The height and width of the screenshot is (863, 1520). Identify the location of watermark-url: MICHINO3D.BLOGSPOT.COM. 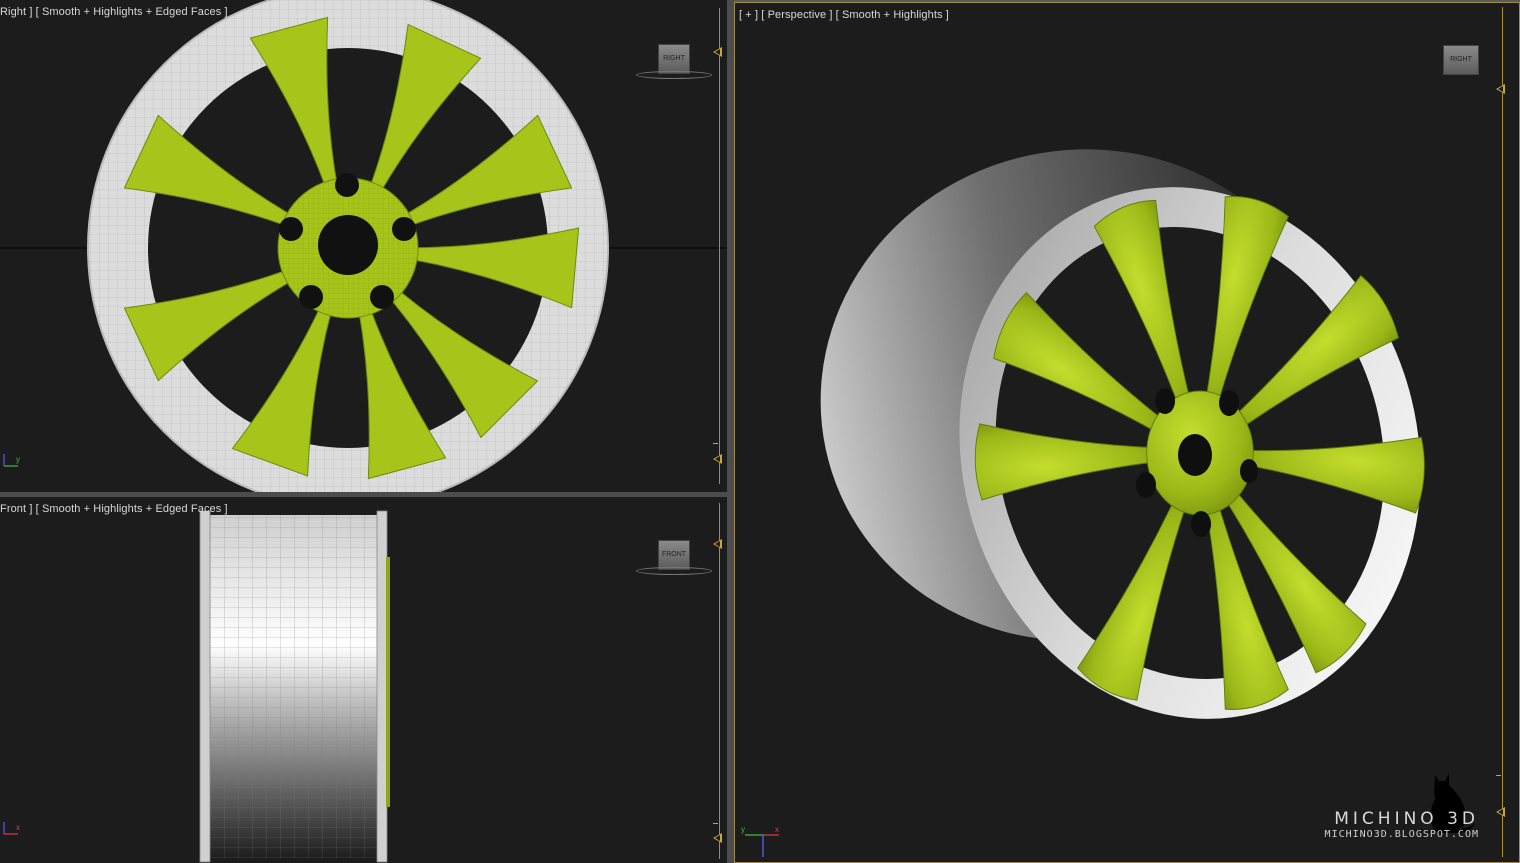
(1401, 834).